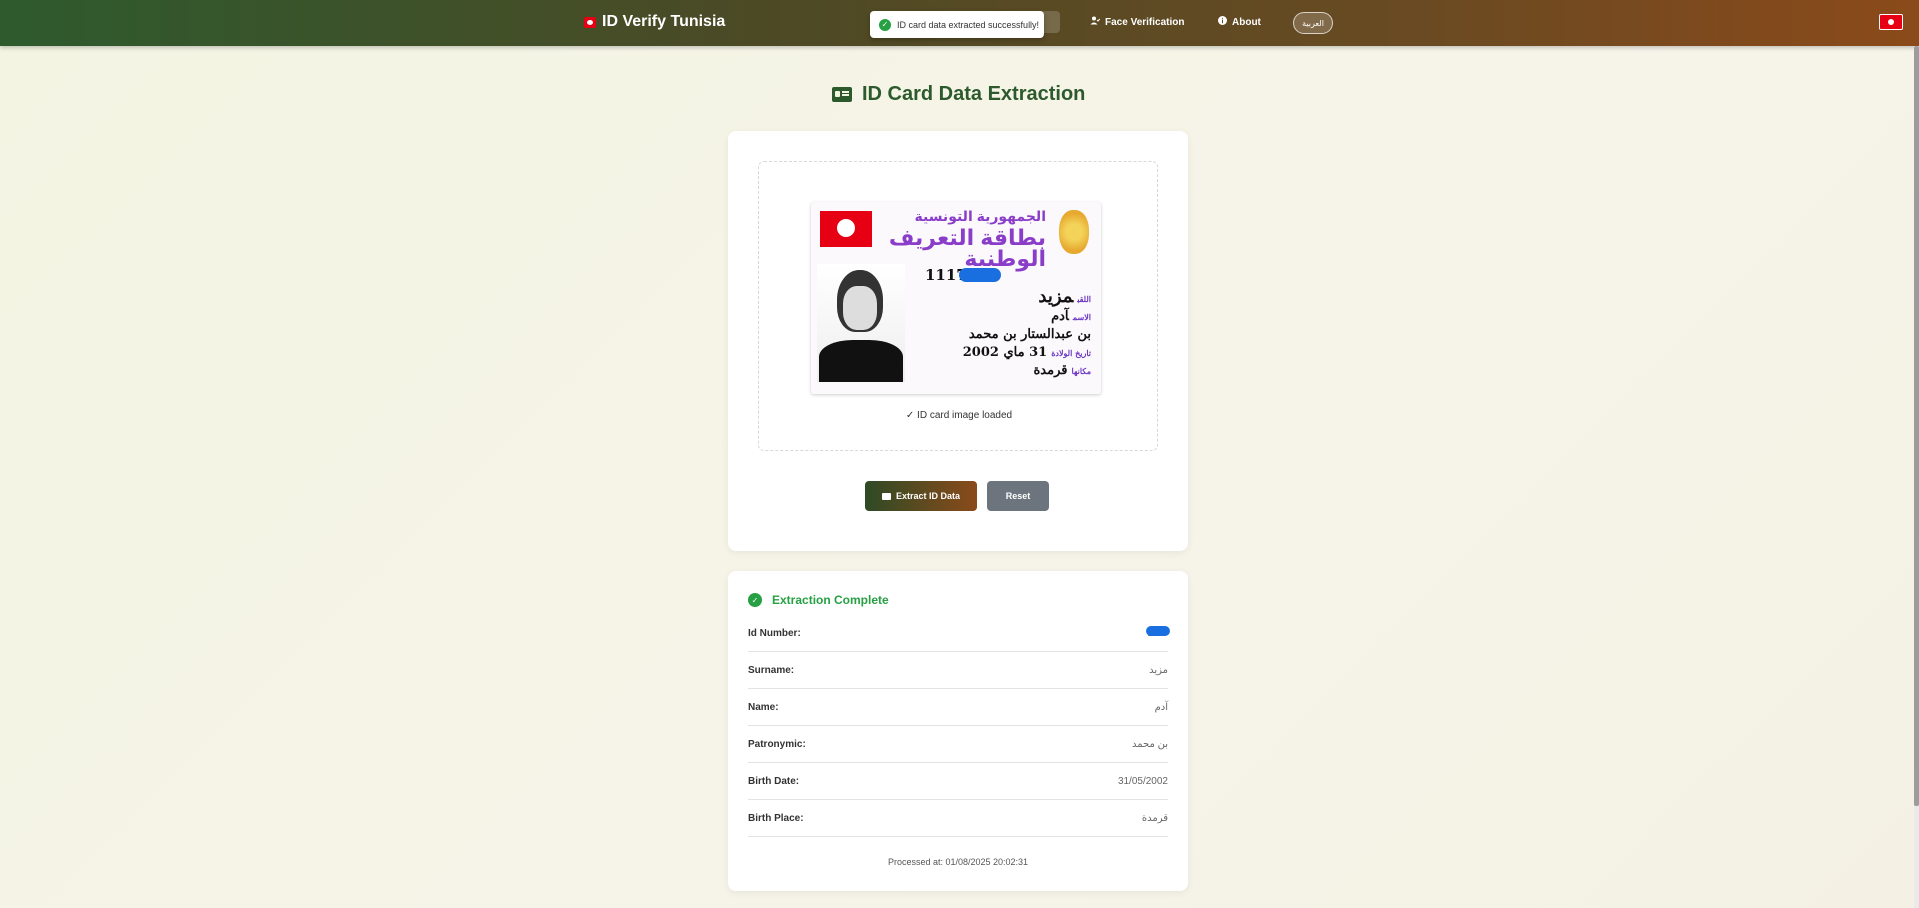 The width and height of the screenshot is (1919, 908). Describe the element at coordinates (958, 818) in the screenshot. I see `result-row-birth-place: Birth Place: قرمدة` at that location.